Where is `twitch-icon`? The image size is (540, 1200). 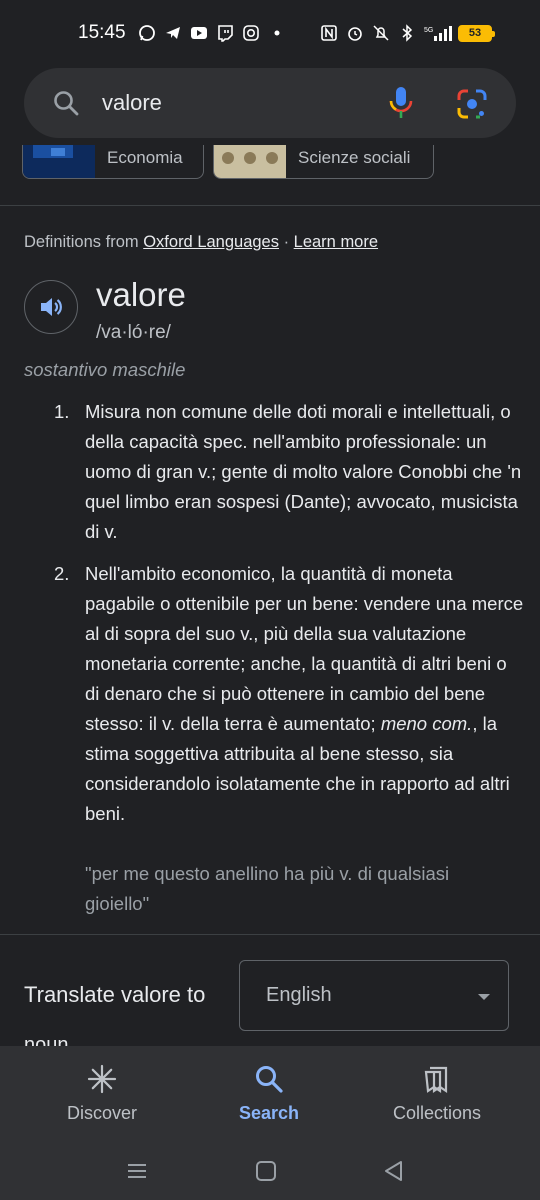
twitch-icon is located at coordinates (225, 33).